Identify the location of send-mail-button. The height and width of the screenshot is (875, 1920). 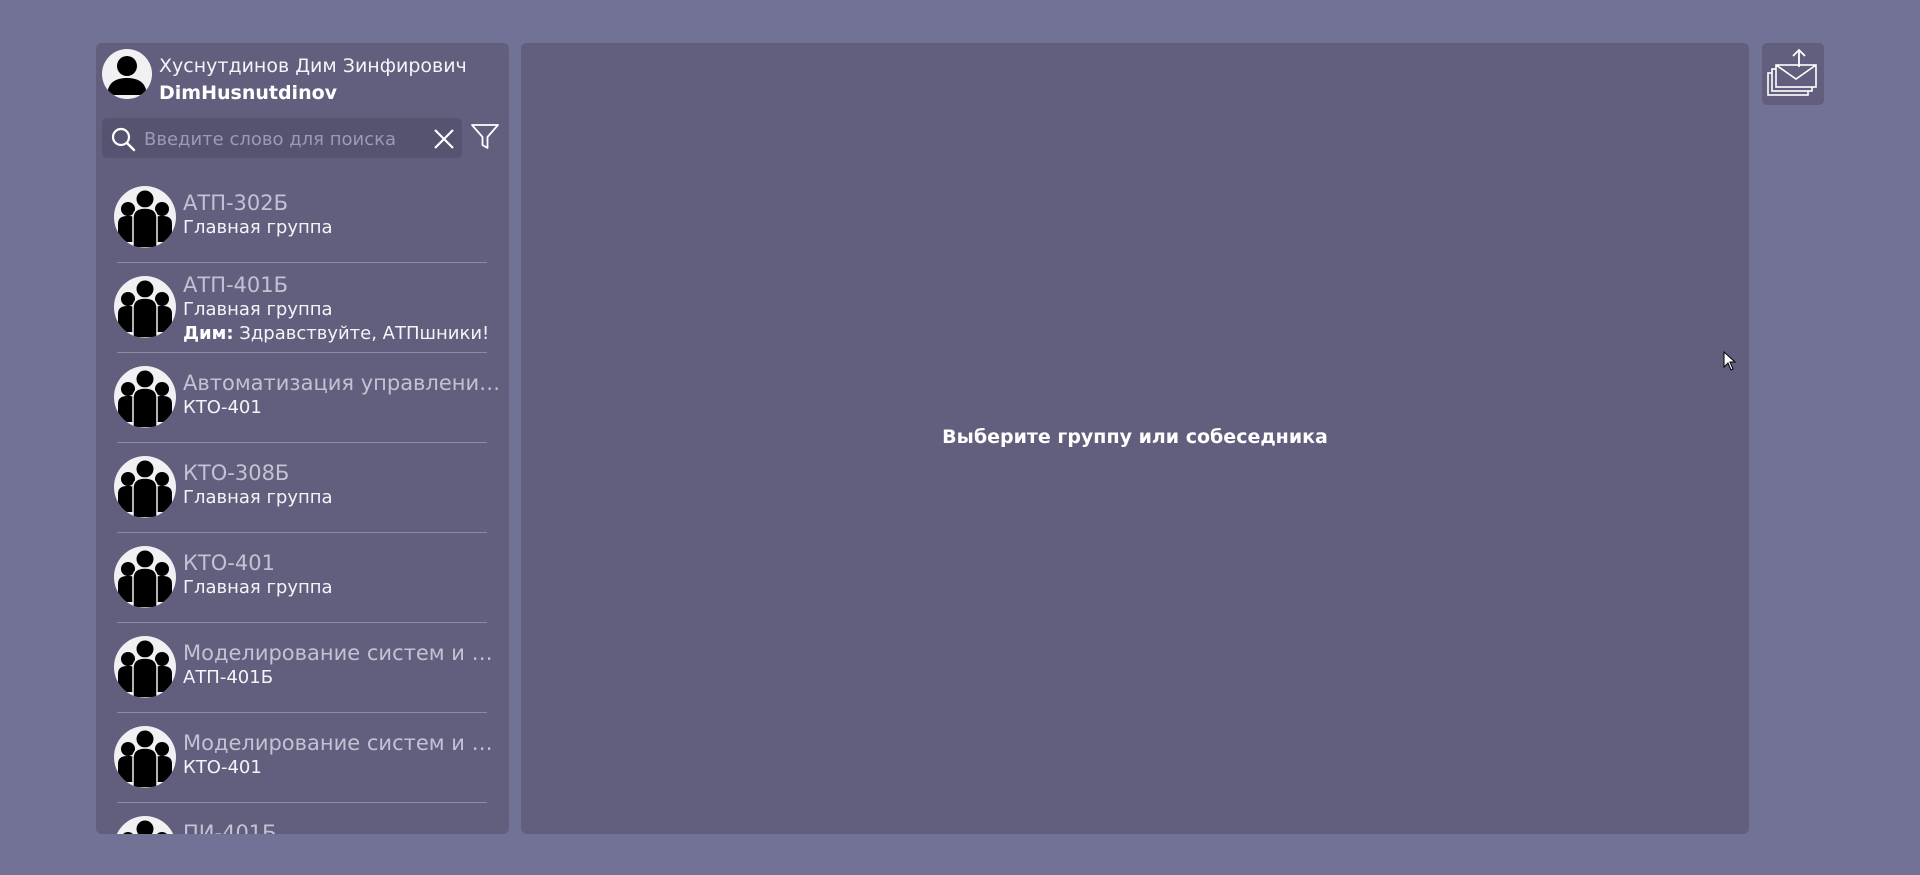
(1793, 74).